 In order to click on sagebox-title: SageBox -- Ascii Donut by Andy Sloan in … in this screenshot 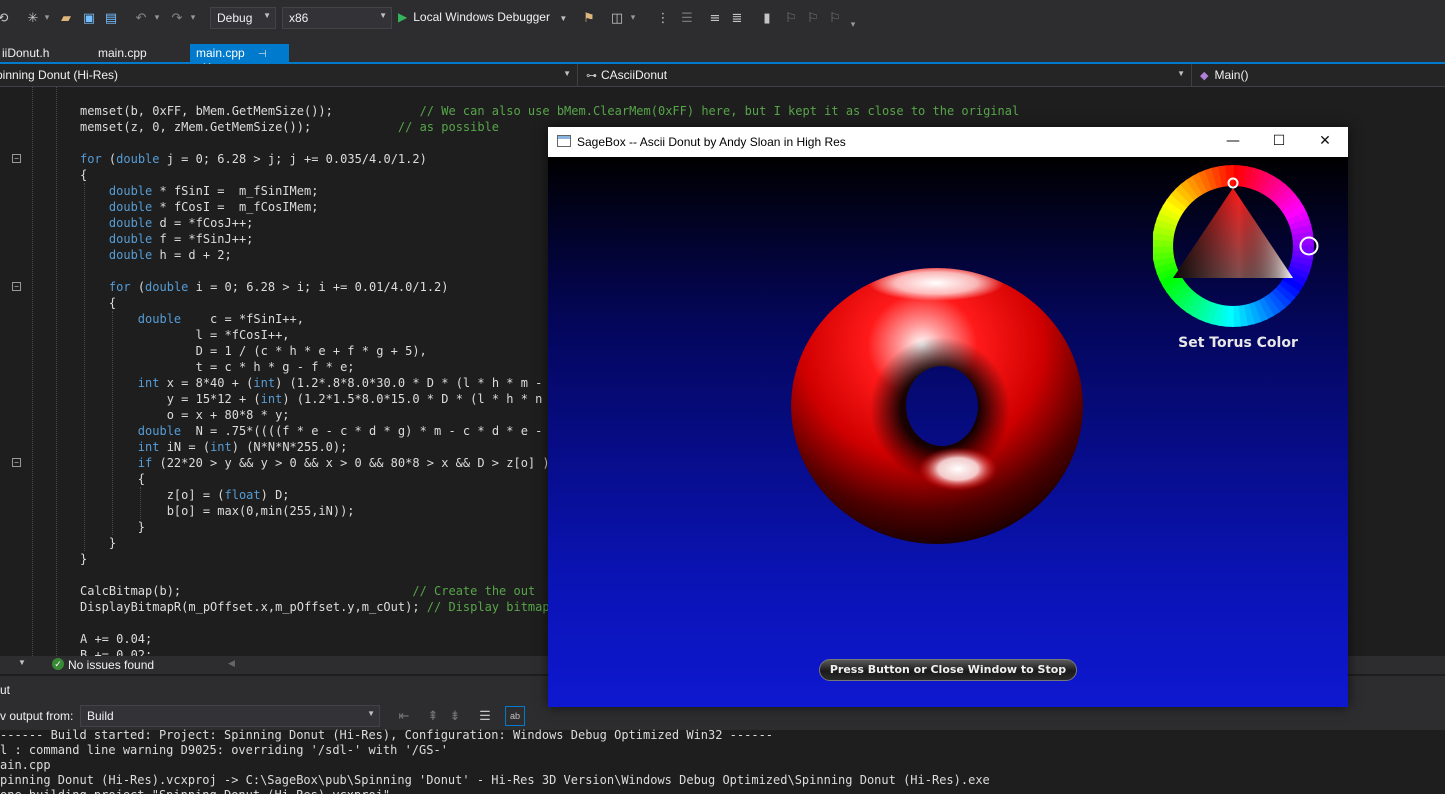, I will do `click(711, 142)`.